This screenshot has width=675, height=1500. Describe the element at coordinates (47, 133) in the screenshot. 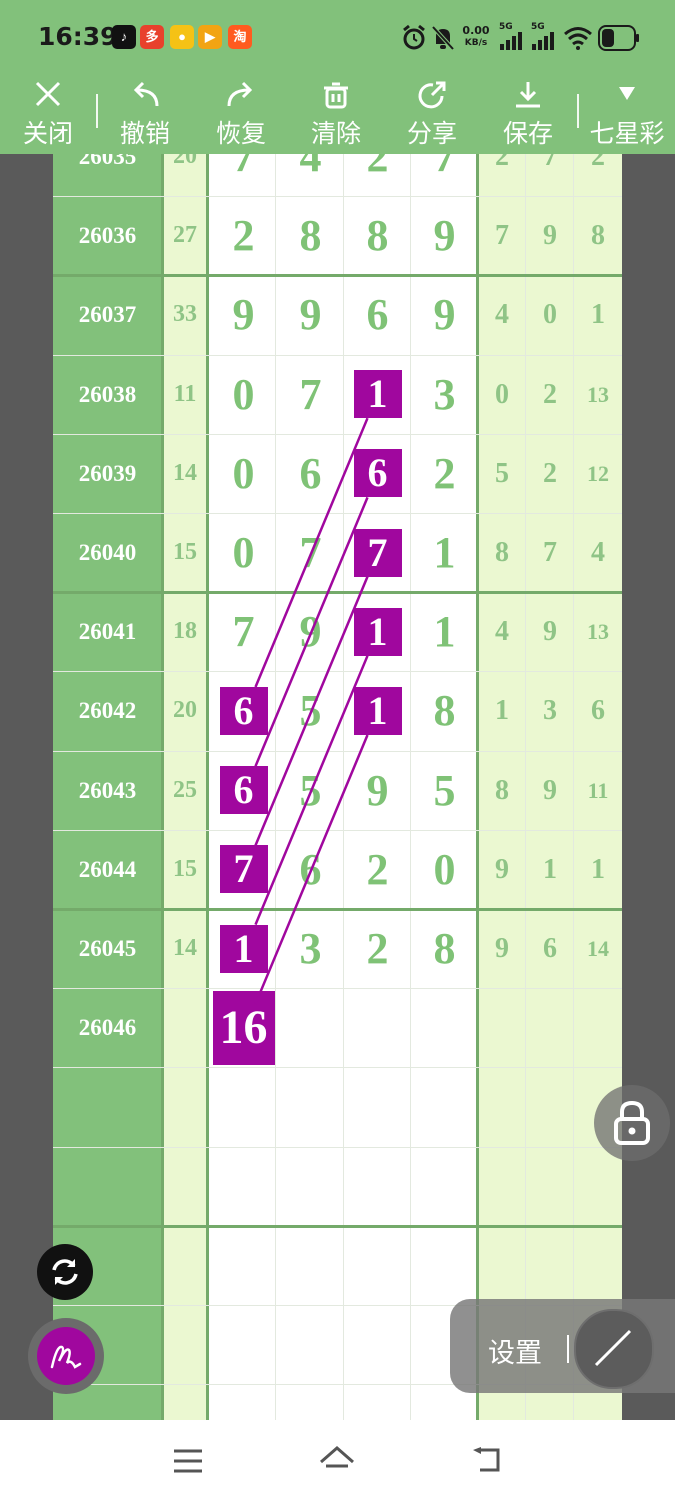

I see `close-label: 关闭` at that location.